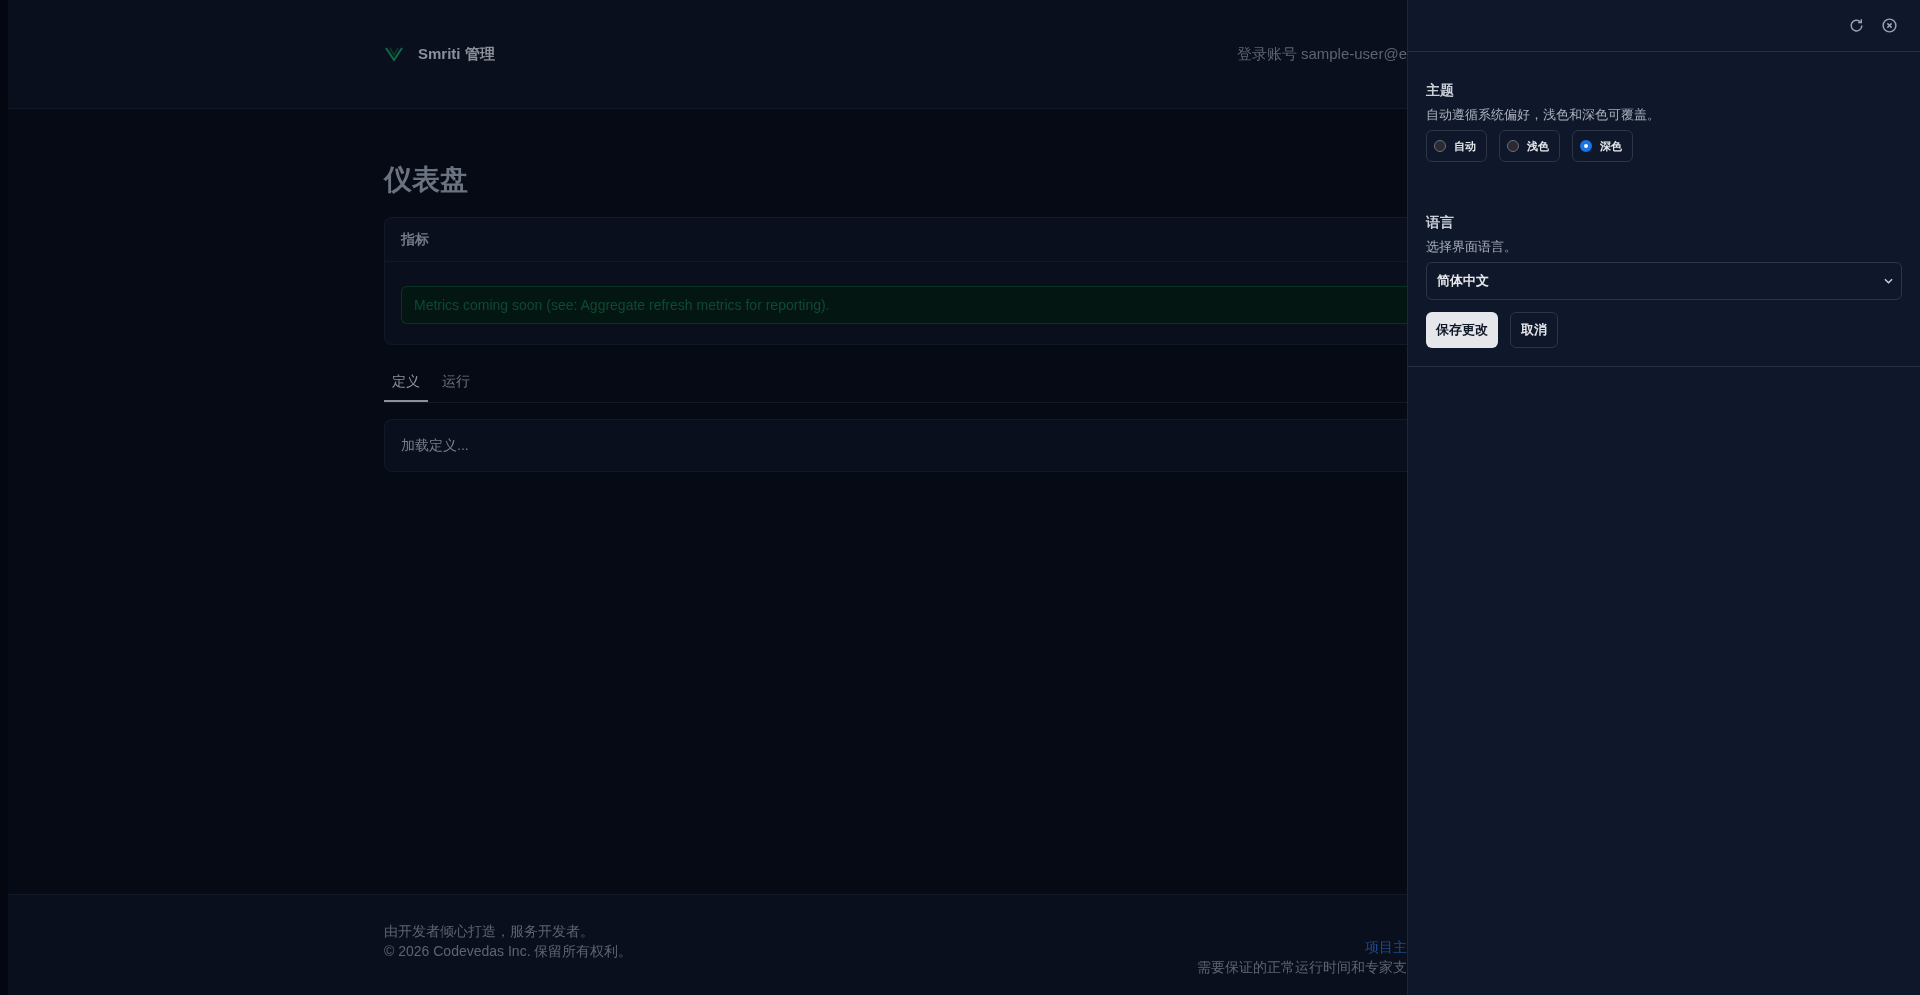 The image size is (1920, 995). Describe the element at coordinates (1543, 115) in the screenshot. I see `section-description: 自动遵循系统偏好，浅色和深色可覆盖。` at that location.